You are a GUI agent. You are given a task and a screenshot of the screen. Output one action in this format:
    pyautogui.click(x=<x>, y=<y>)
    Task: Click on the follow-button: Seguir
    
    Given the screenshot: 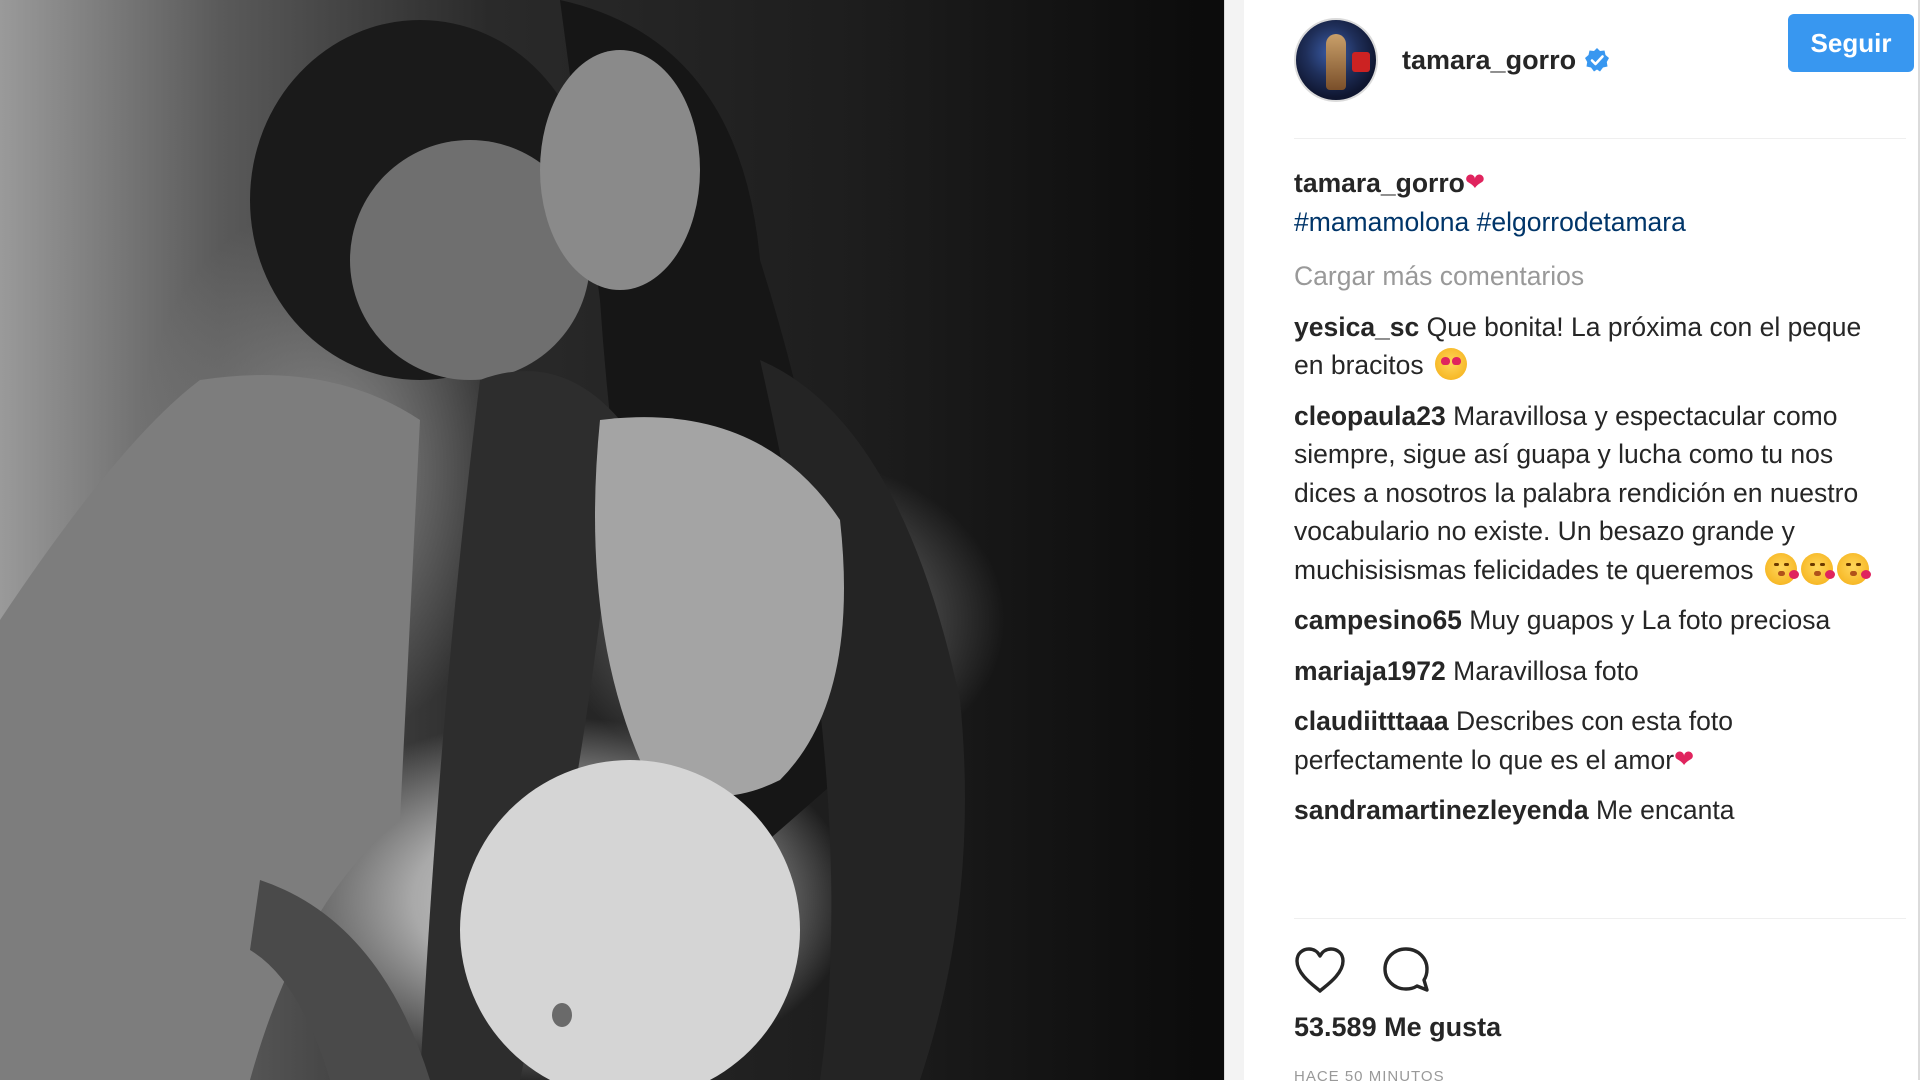 What is the action you would take?
    pyautogui.click(x=1851, y=43)
    